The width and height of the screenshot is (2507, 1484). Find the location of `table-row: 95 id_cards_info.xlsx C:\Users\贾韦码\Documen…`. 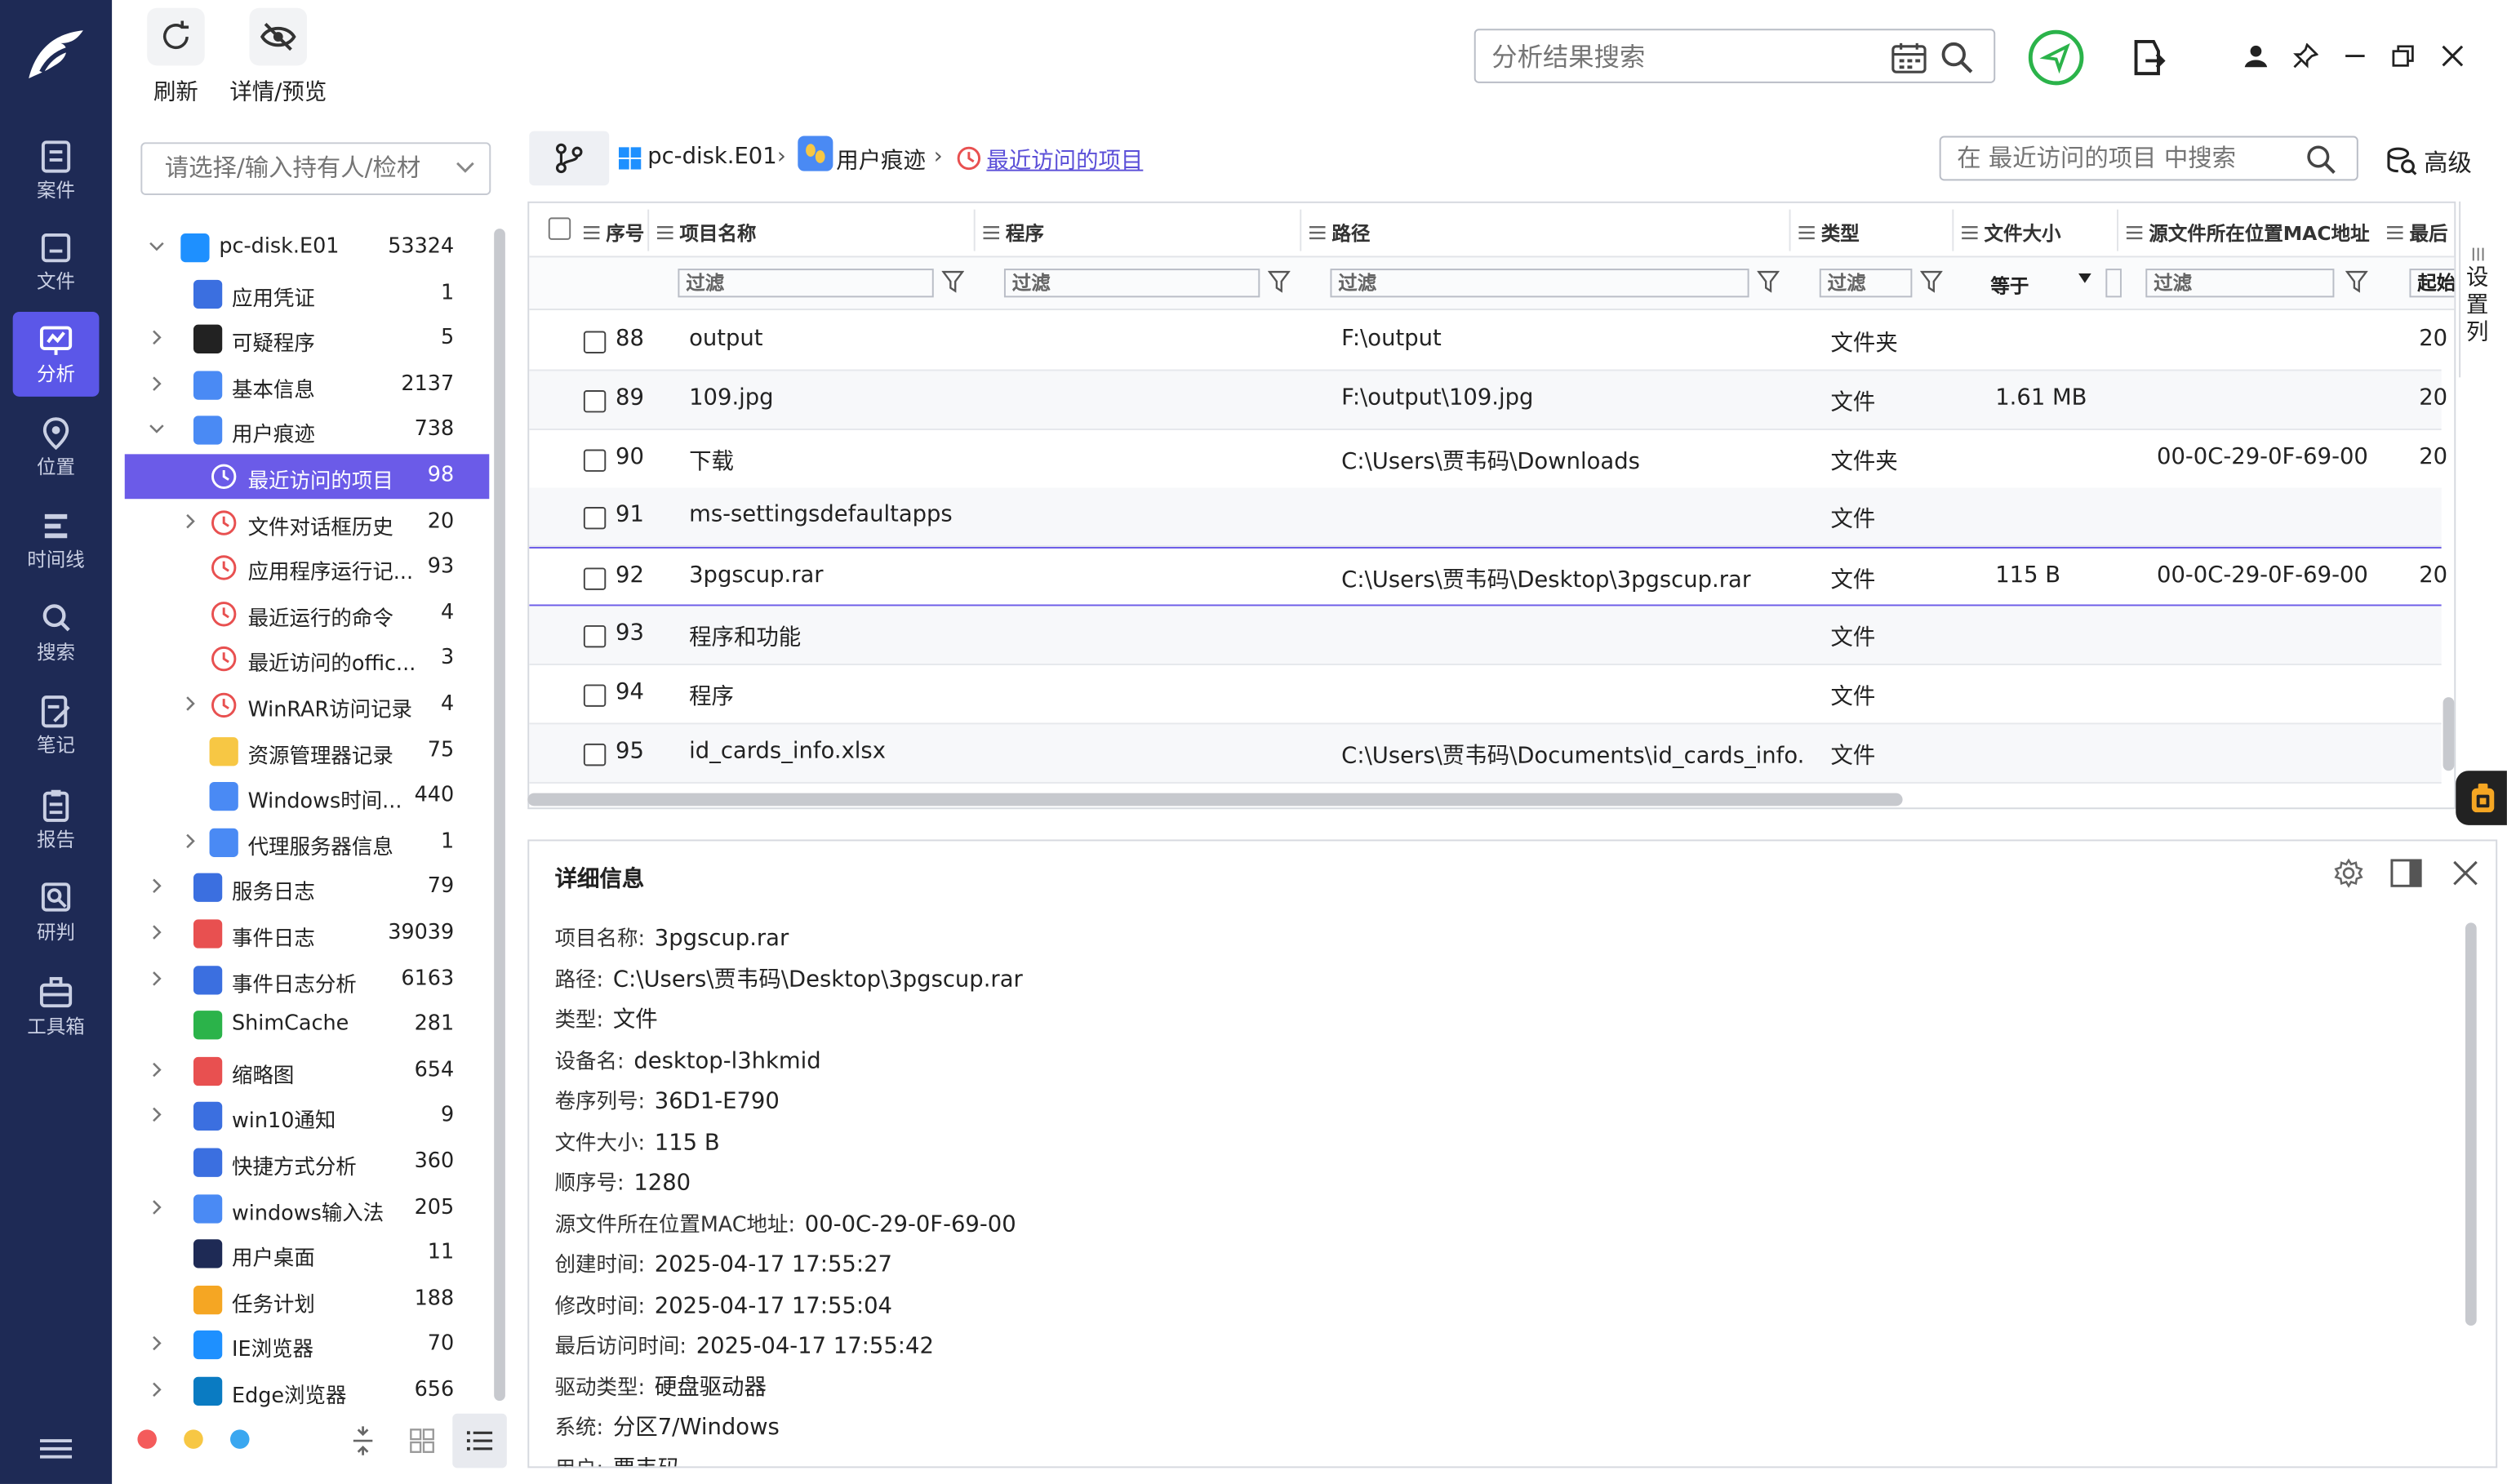

table-row: 95 id_cards_info.xlsx C:\Users\贾韦码\Documen… is located at coordinates (1485, 753).